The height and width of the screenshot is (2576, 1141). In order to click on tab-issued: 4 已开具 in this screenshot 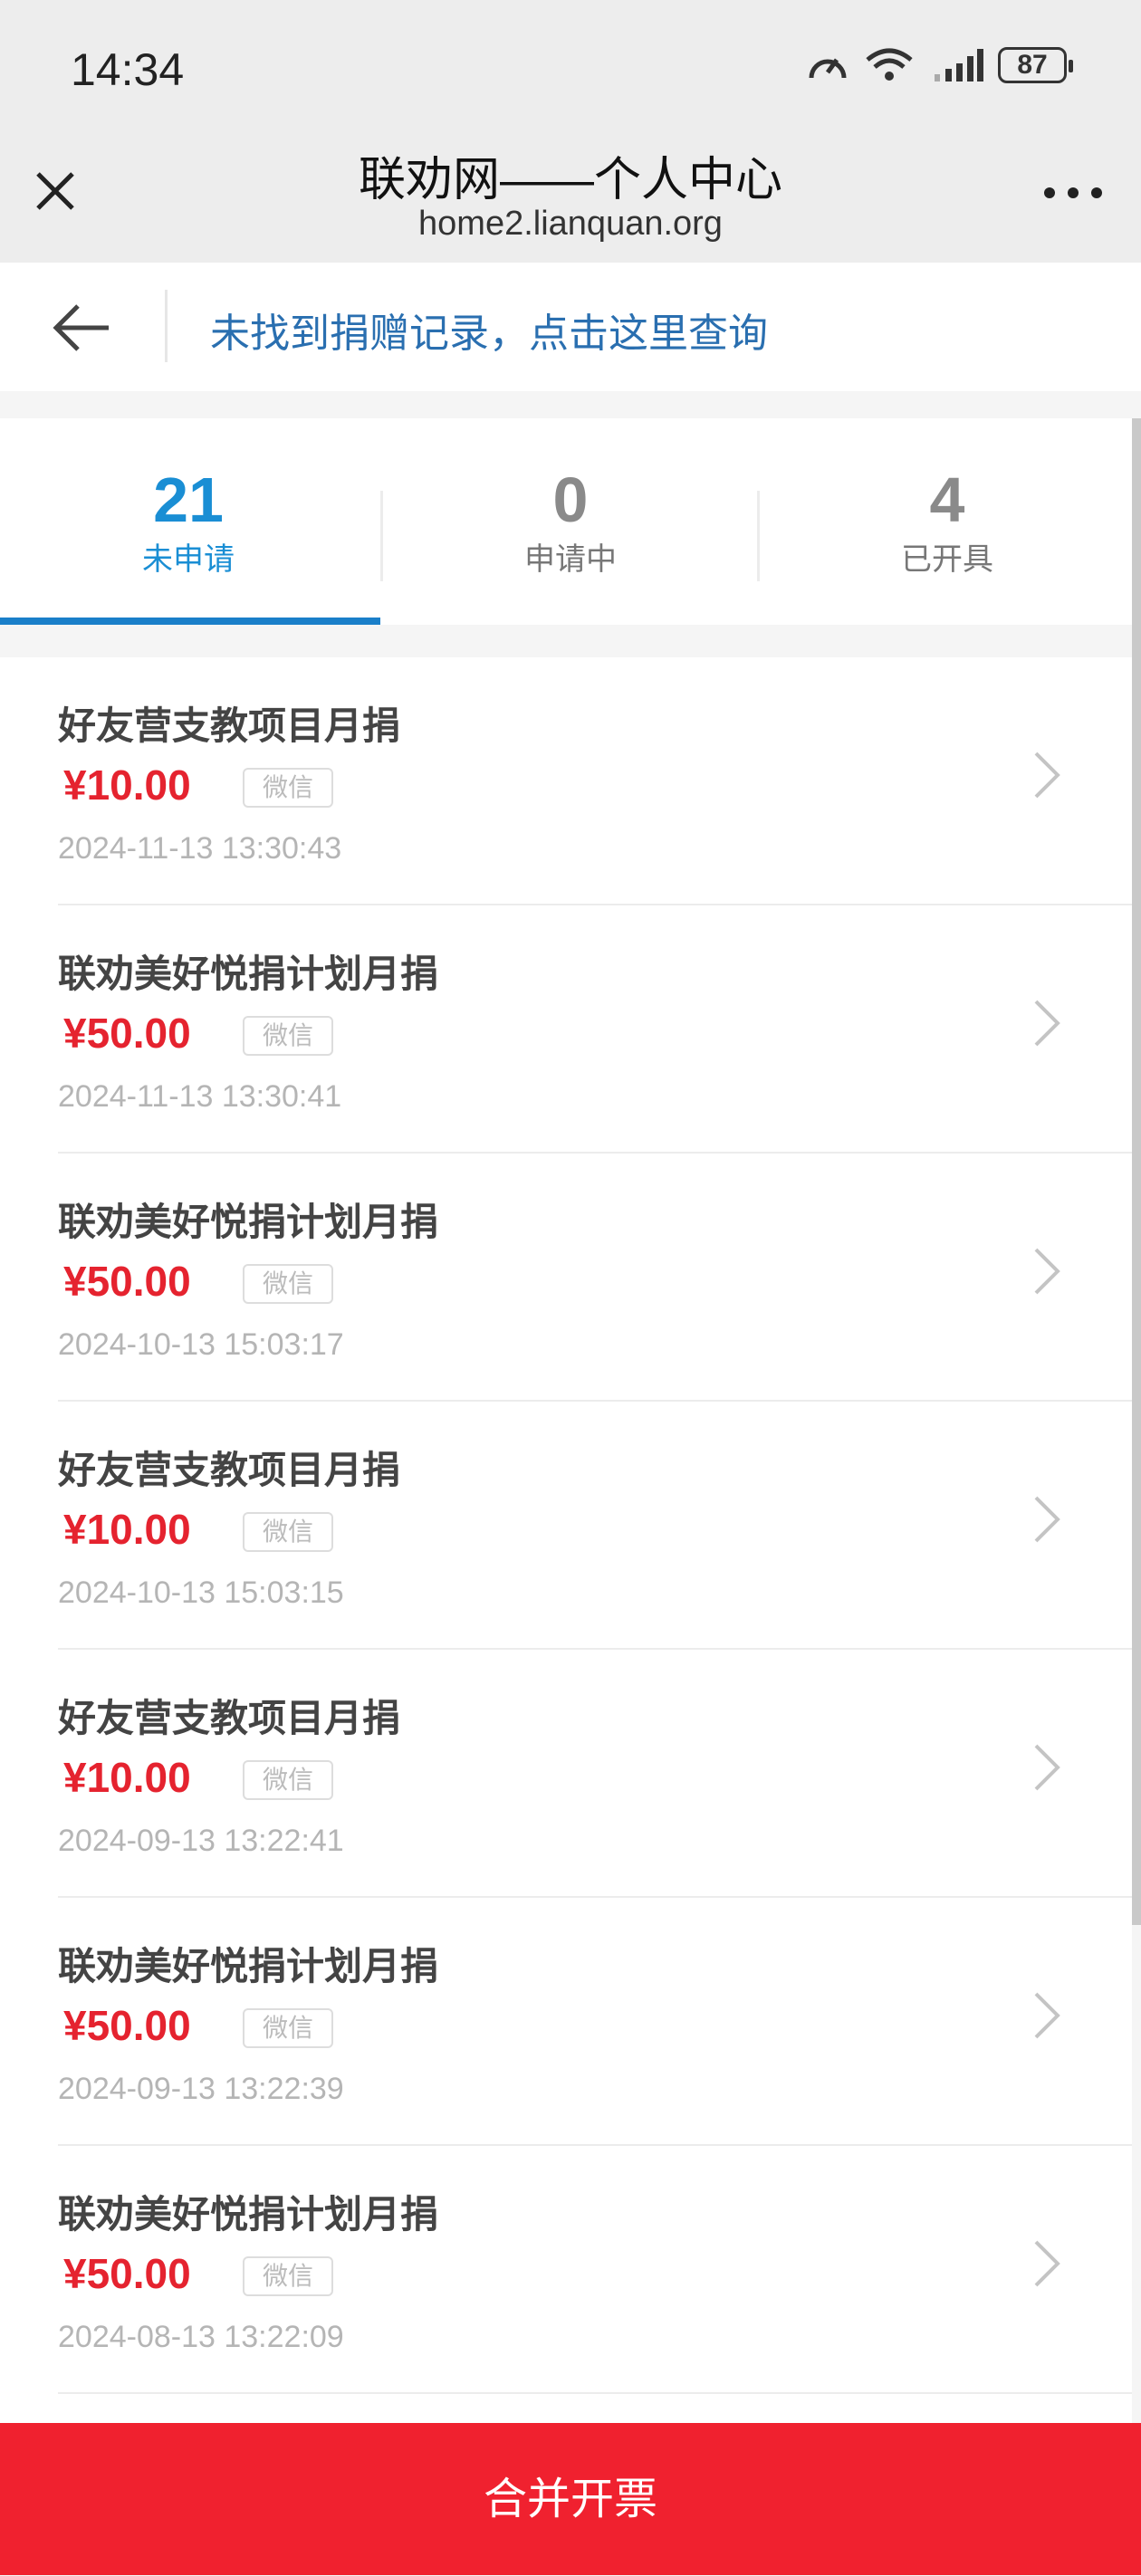, I will do `click(948, 521)`.